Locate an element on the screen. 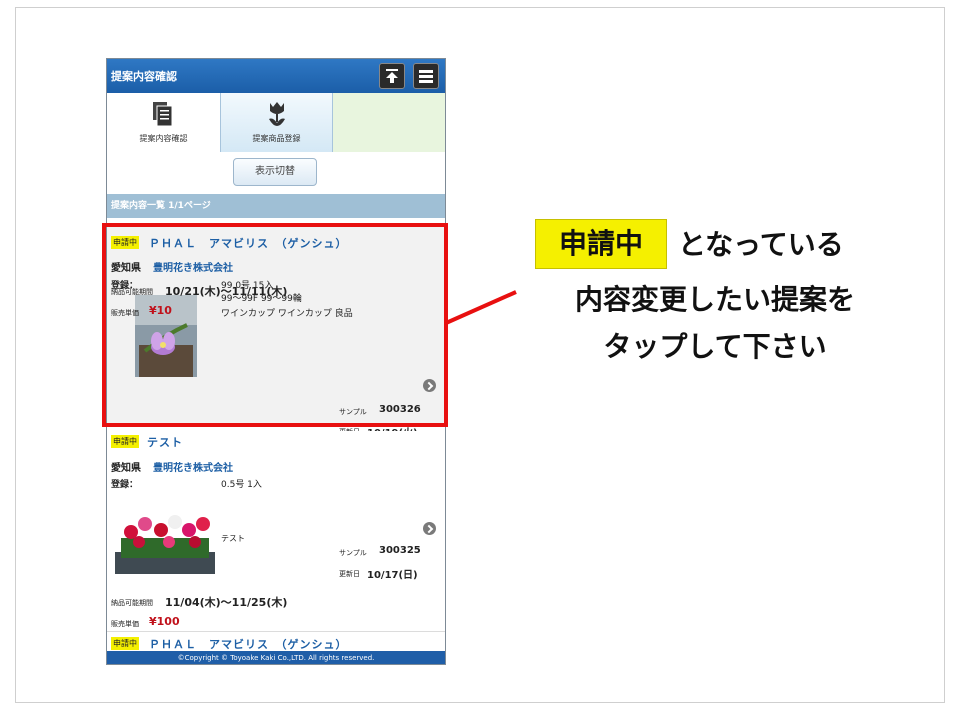  callout-status-badge: 申請中 is located at coordinates (601, 244).